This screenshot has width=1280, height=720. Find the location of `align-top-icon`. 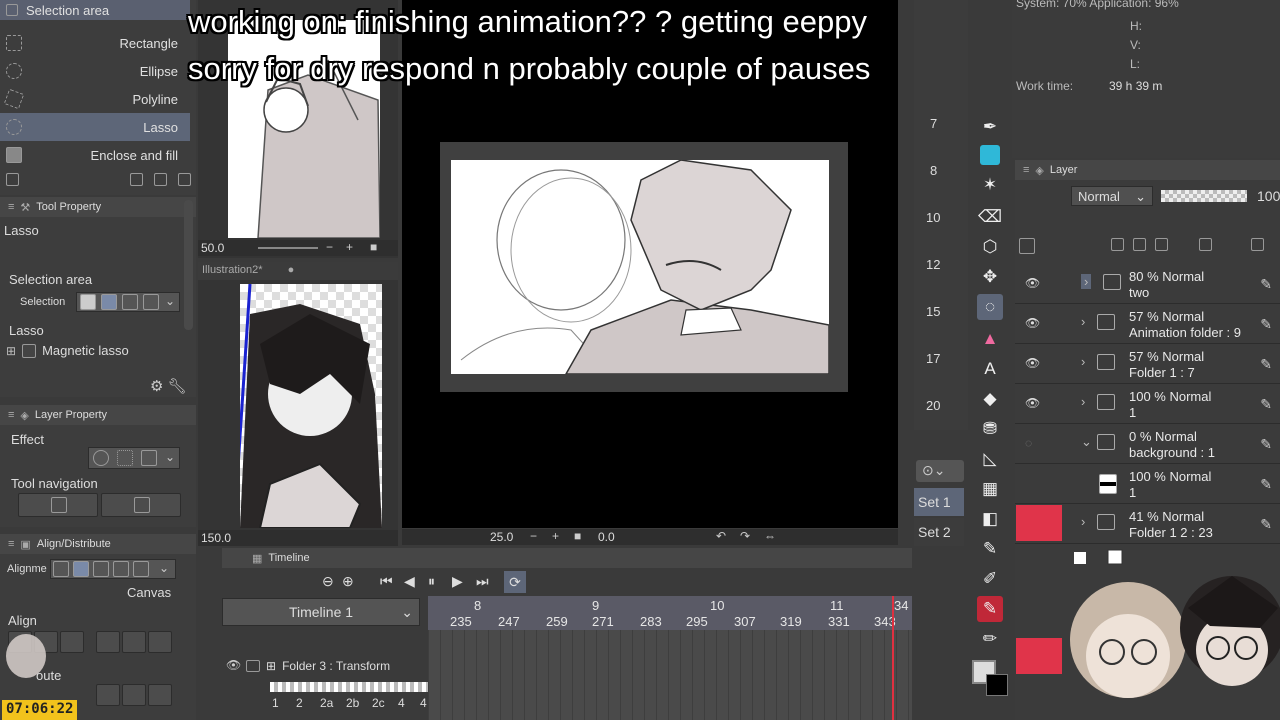

align-top-icon is located at coordinates (121, 569).